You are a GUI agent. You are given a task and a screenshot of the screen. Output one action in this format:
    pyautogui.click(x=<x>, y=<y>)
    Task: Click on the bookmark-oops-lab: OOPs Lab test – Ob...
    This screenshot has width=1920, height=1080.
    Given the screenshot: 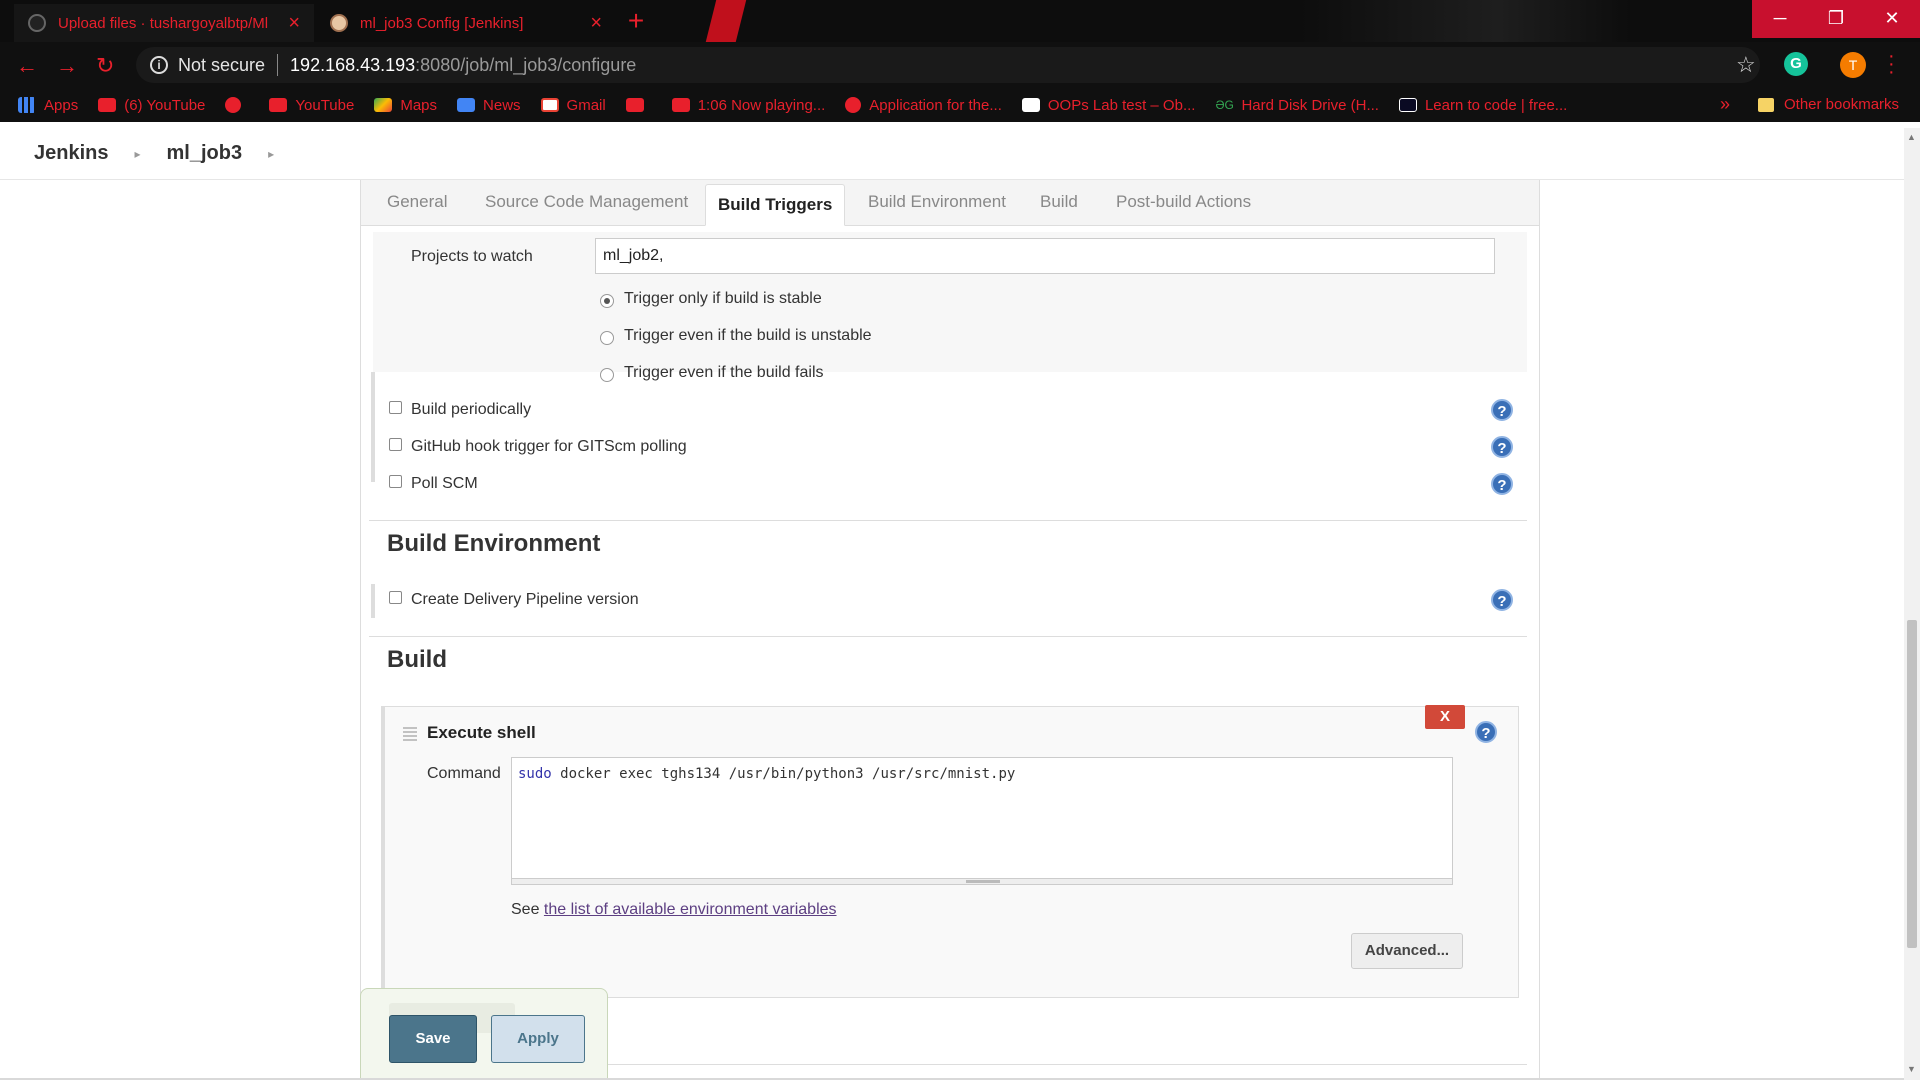 What is the action you would take?
    pyautogui.click(x=1108, y=105)
    